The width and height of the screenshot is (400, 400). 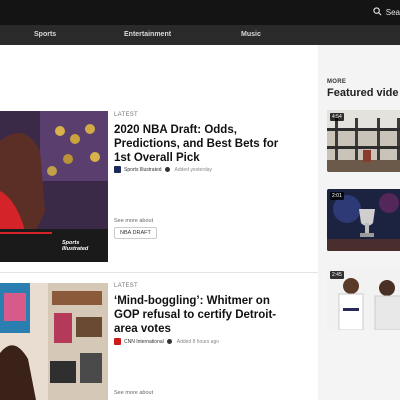 What do you see at coordinates (200, 35) in the screenshot?
I see `category-nav: Sports Entertainment Music` at bounding box center [200, 35].